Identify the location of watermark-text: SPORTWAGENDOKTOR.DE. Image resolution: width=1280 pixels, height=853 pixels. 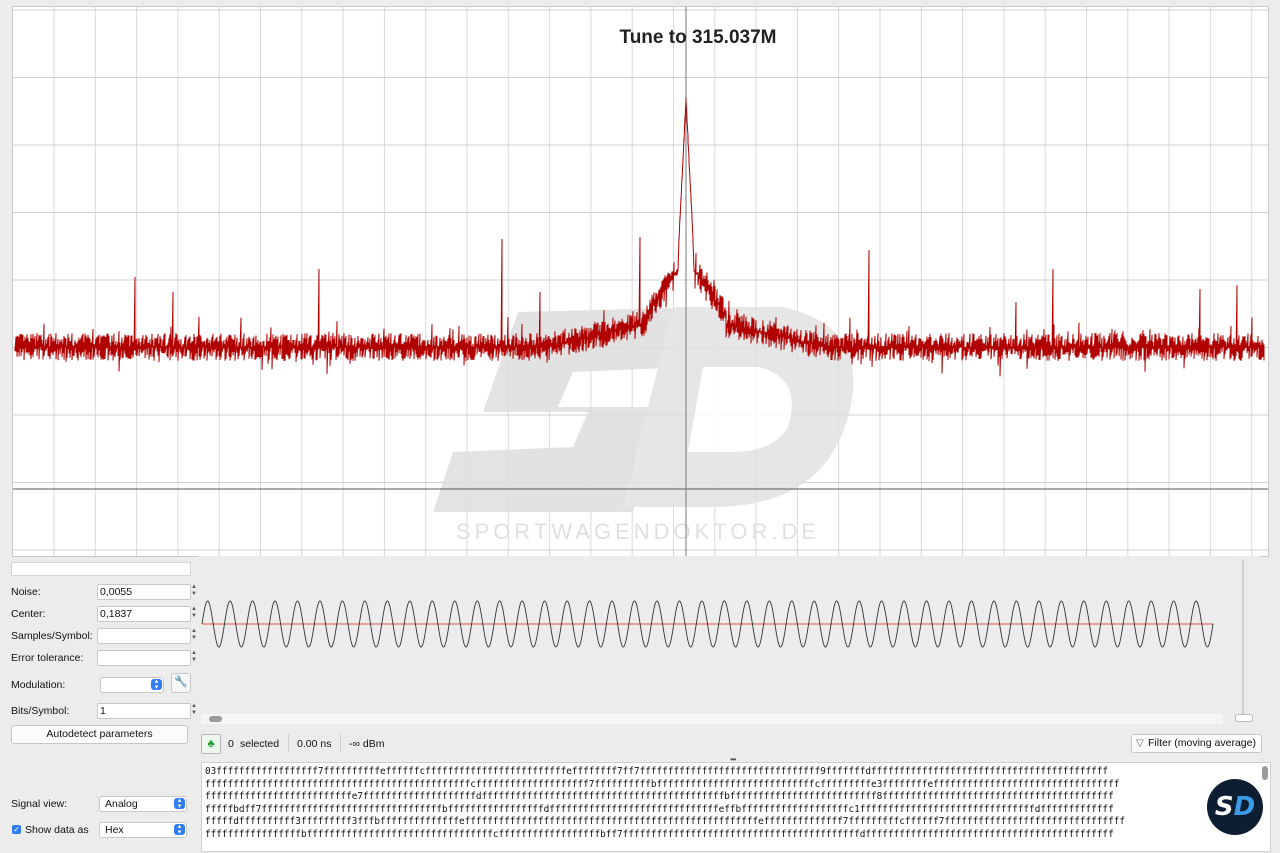
(638, 531).